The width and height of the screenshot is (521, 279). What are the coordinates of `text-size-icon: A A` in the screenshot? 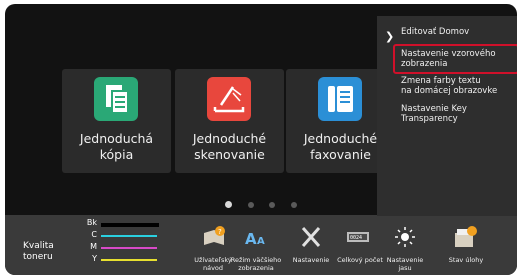 It's located at (256, 237).